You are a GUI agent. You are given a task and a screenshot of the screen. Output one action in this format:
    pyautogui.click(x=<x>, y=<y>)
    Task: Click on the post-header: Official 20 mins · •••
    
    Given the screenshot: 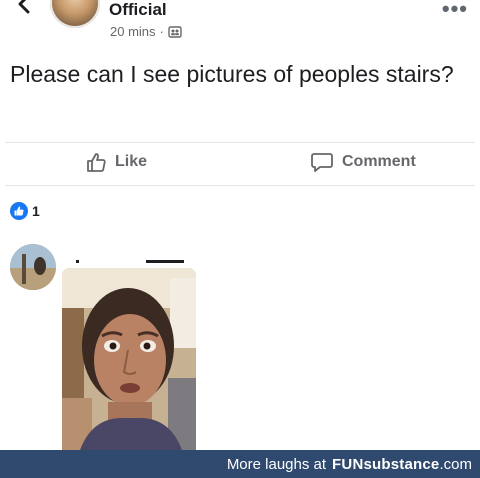 What is the action you would take?
    pyautogui.click(x=240, y=24)
    